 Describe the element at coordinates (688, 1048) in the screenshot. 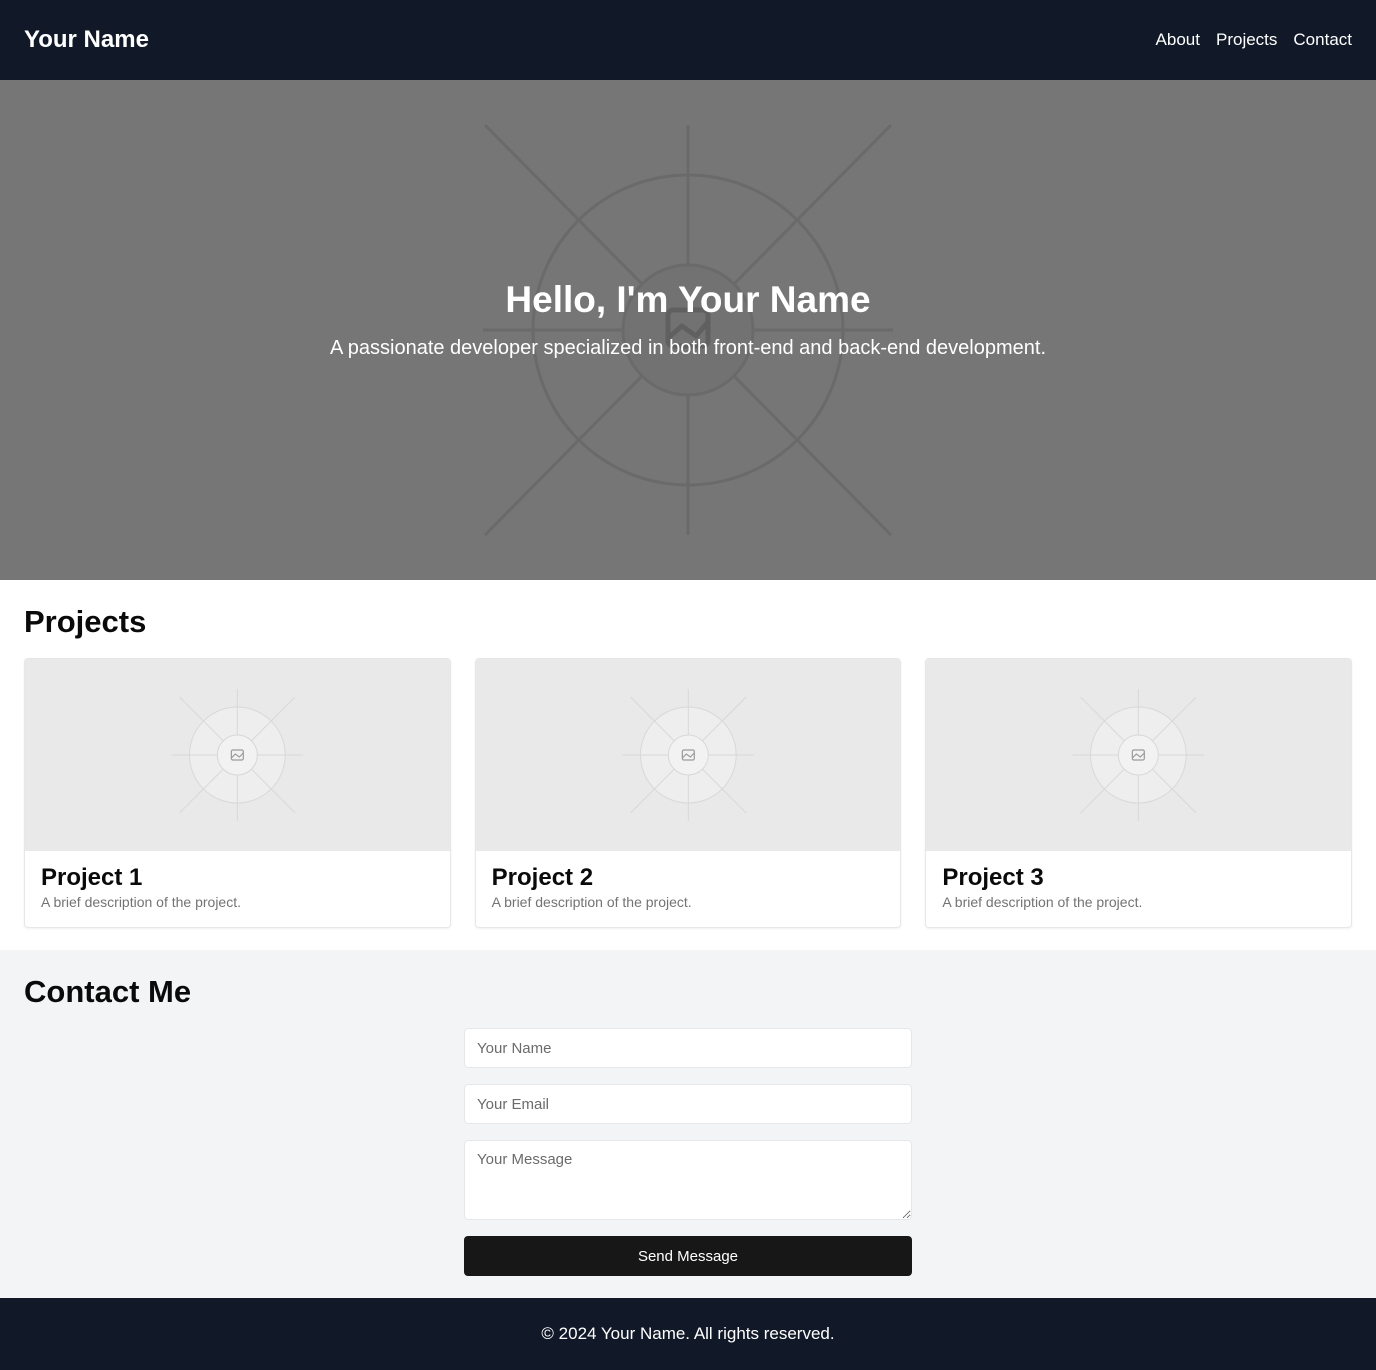

I see `name-input` at that location.